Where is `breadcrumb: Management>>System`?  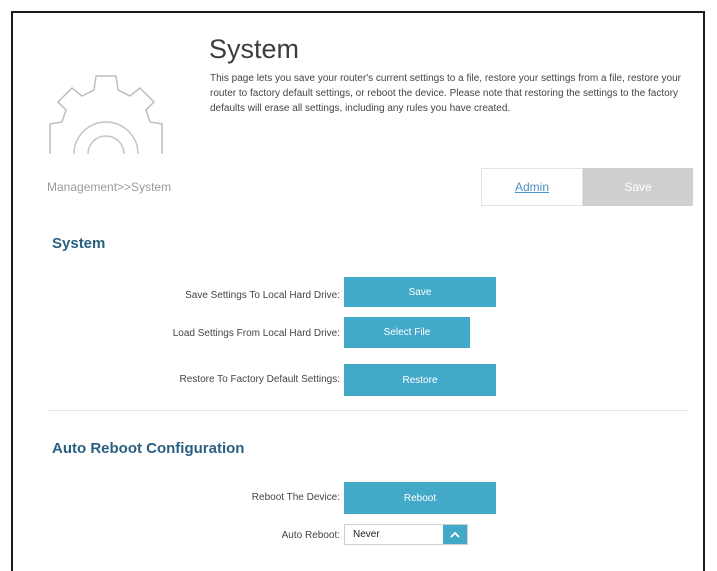
breadcrumb: Management>>System is located at coordinates (109, 187).